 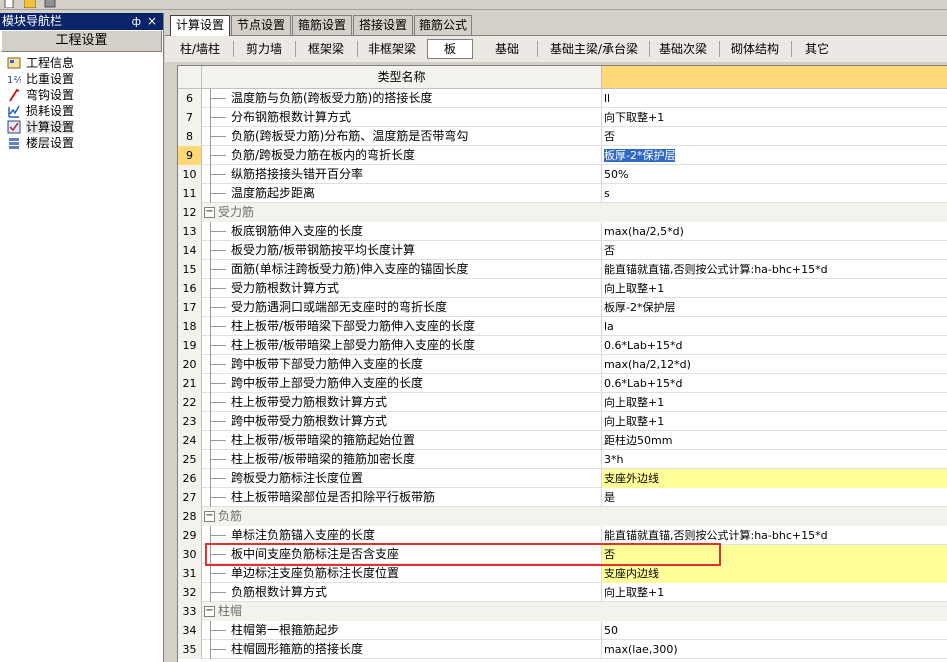 What do you see at coordinates (233, 49) in the screenshot?
I see `subtab-separator` at bounding box center [233, 49].